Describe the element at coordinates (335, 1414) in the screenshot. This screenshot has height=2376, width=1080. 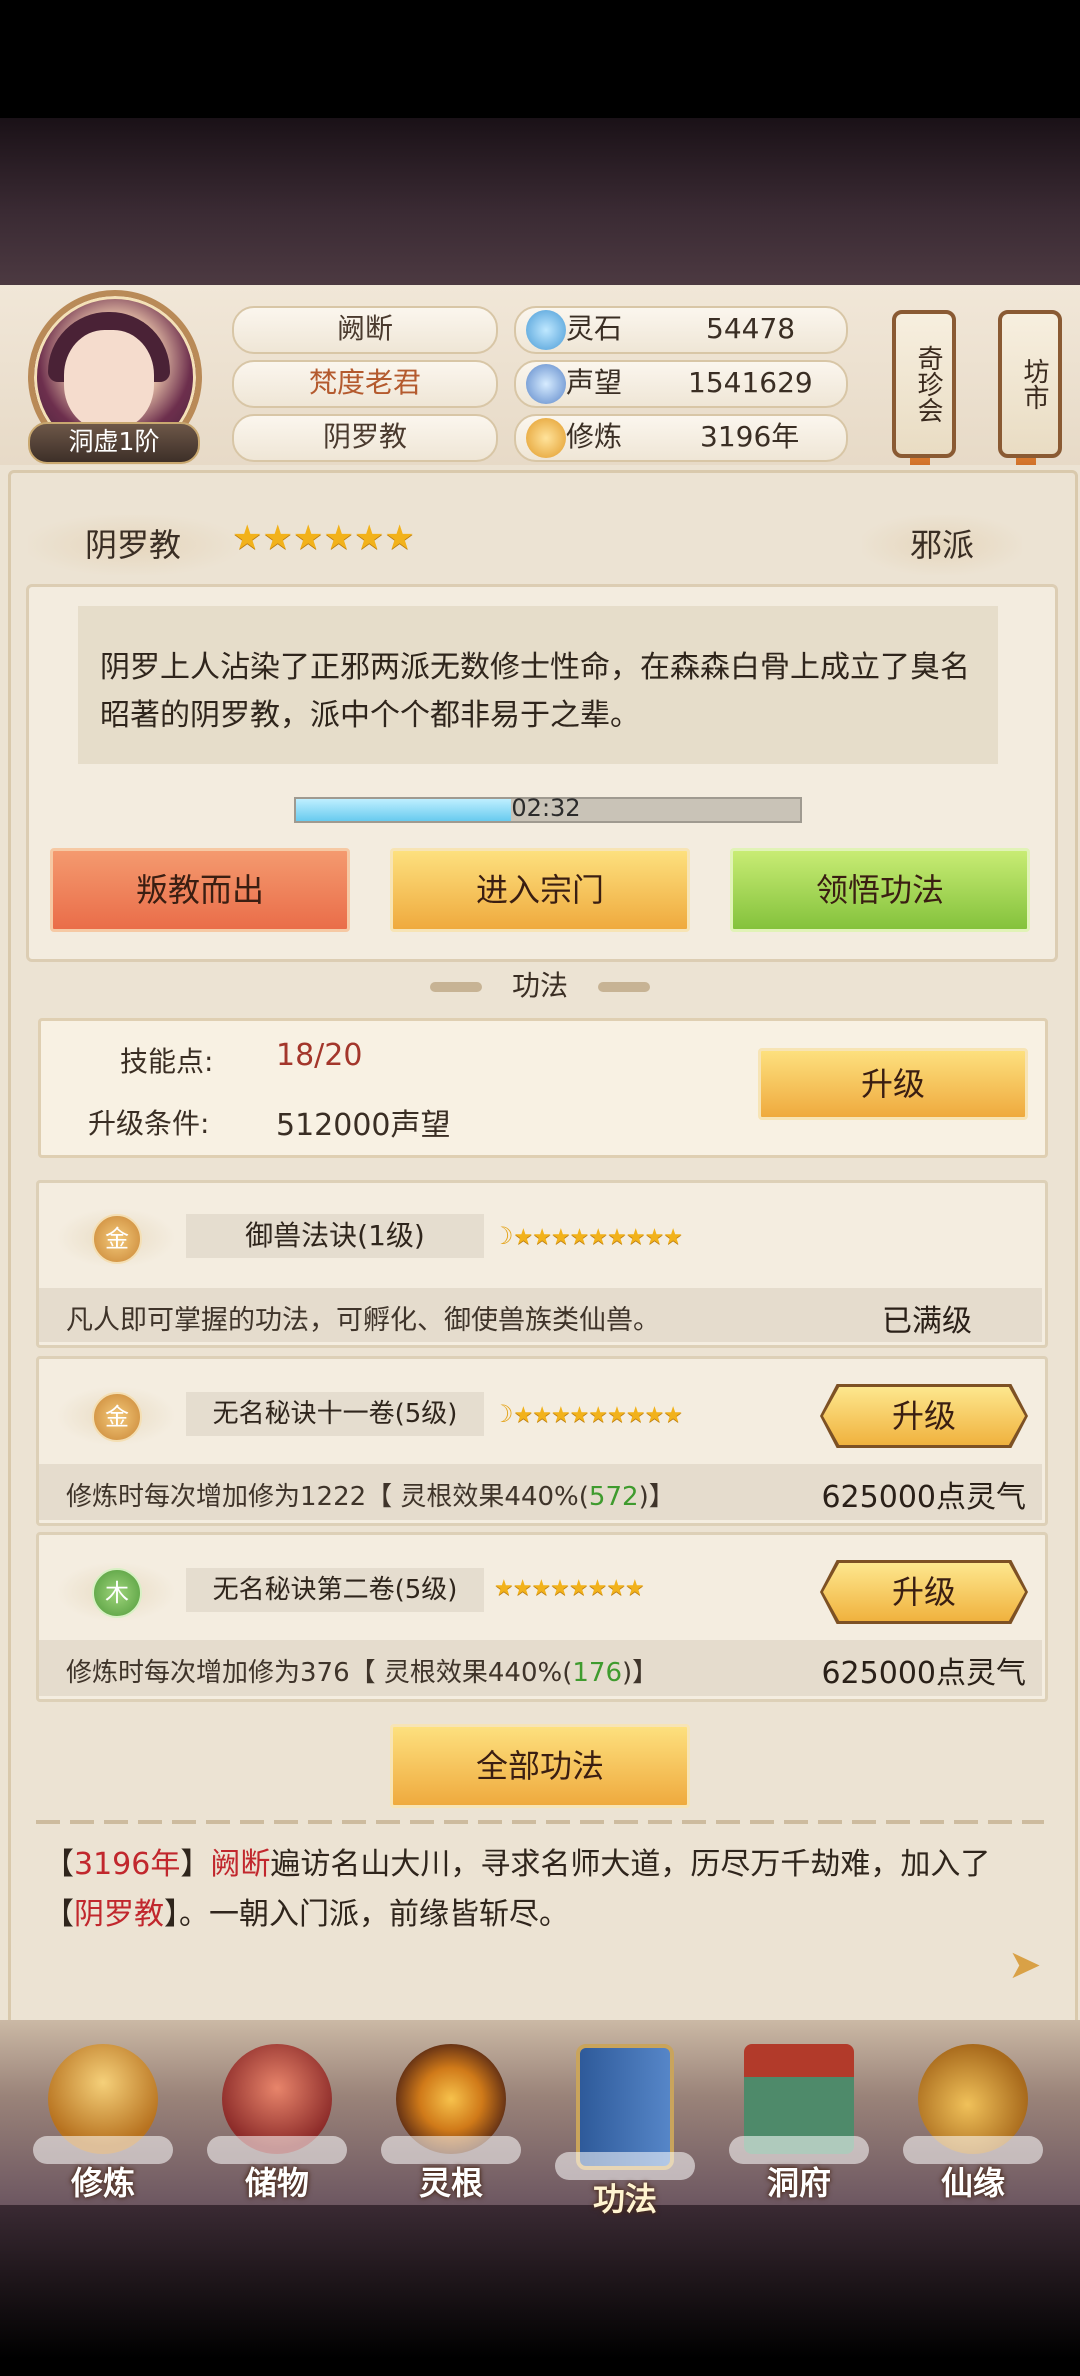
I see `skill-name: 无名秘诀十一卷(5级)` at that location.